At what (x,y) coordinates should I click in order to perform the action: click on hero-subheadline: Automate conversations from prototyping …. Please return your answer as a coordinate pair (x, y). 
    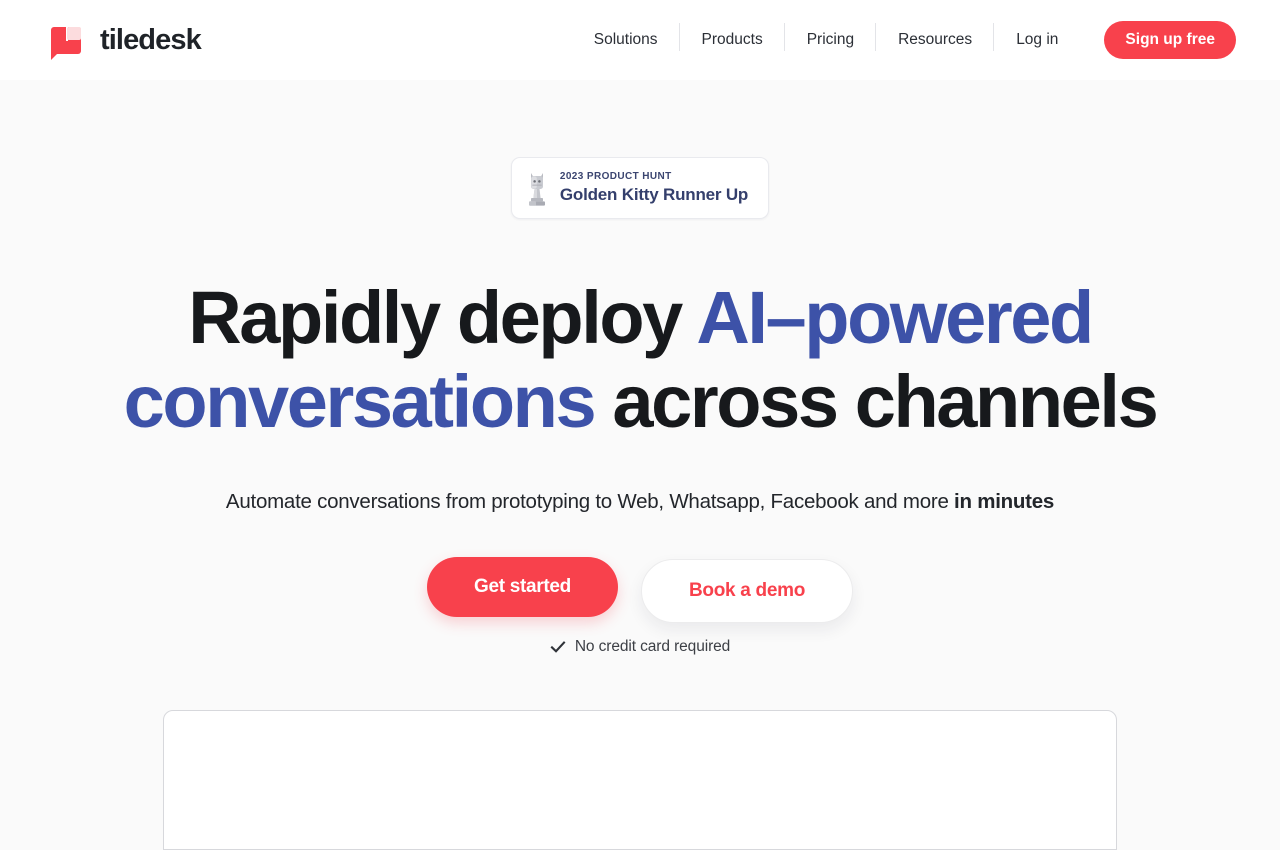
    Looking at the image, I should click on (640, 502).